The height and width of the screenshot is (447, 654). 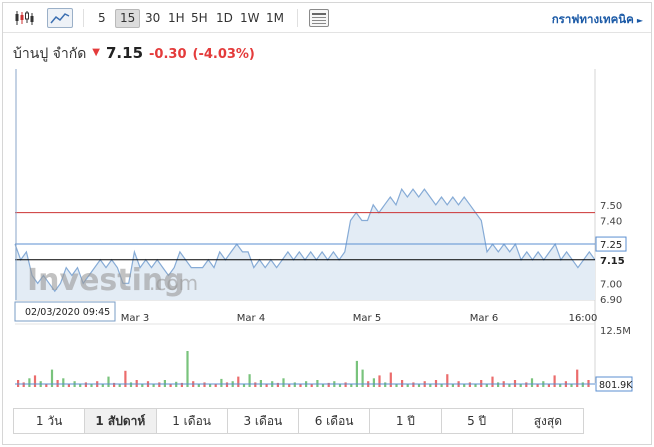 I want to click on volume-last-label: 801.9K, so click(x=616, y=385).